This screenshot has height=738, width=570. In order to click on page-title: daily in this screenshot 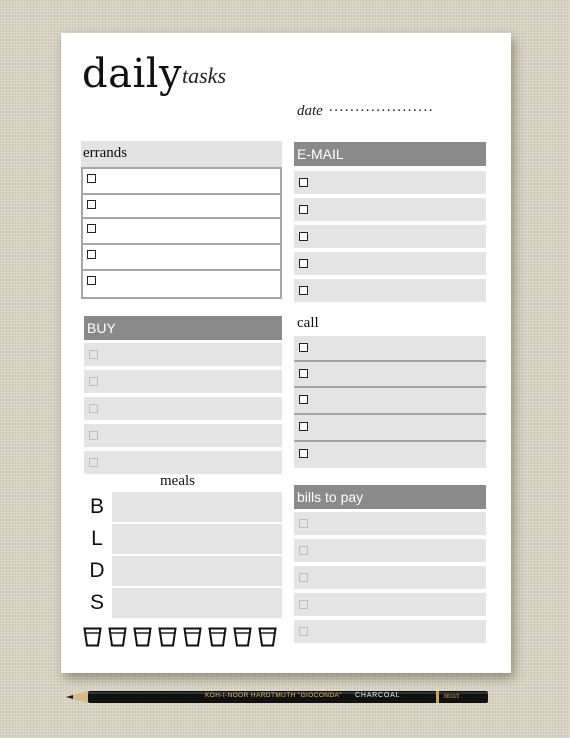, I will do `click(132, 74)`.